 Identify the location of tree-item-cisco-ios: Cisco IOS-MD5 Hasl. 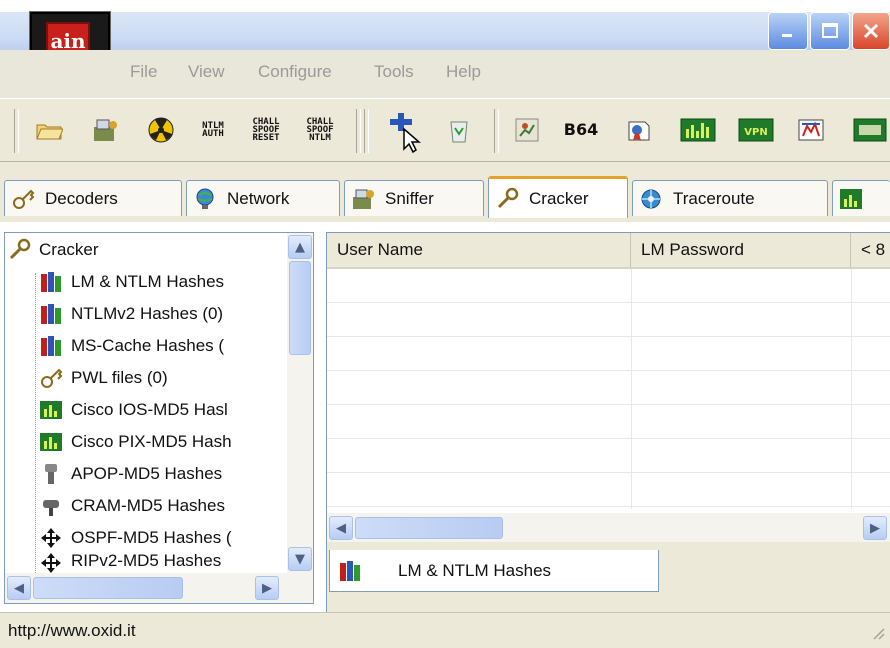
(162, 410).